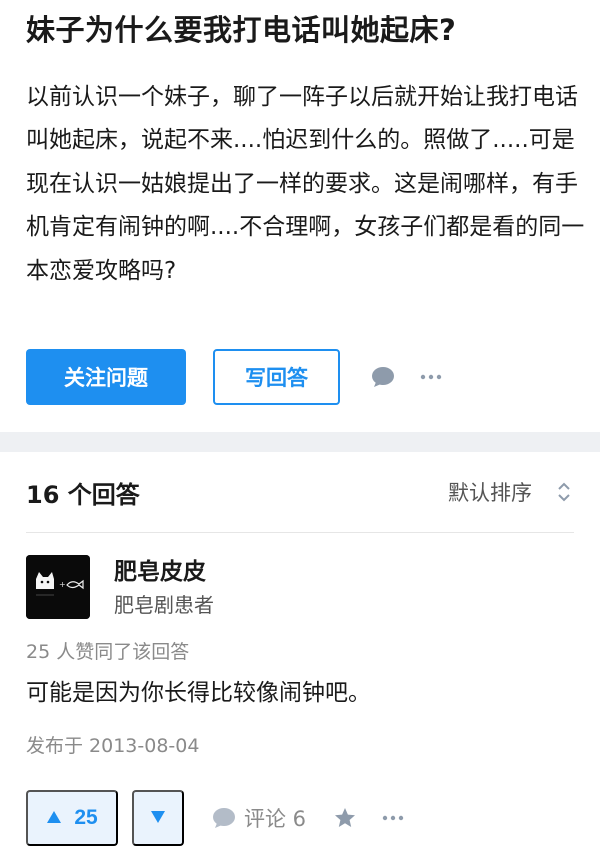 Image resolution: width=600 pixels, height=854 pixels. What do you see at coordinates (241, 30) in the screenshot?
I see `question-title: 妹子为什么要我打电话叫她起床?` at bounding box center [241, 30].